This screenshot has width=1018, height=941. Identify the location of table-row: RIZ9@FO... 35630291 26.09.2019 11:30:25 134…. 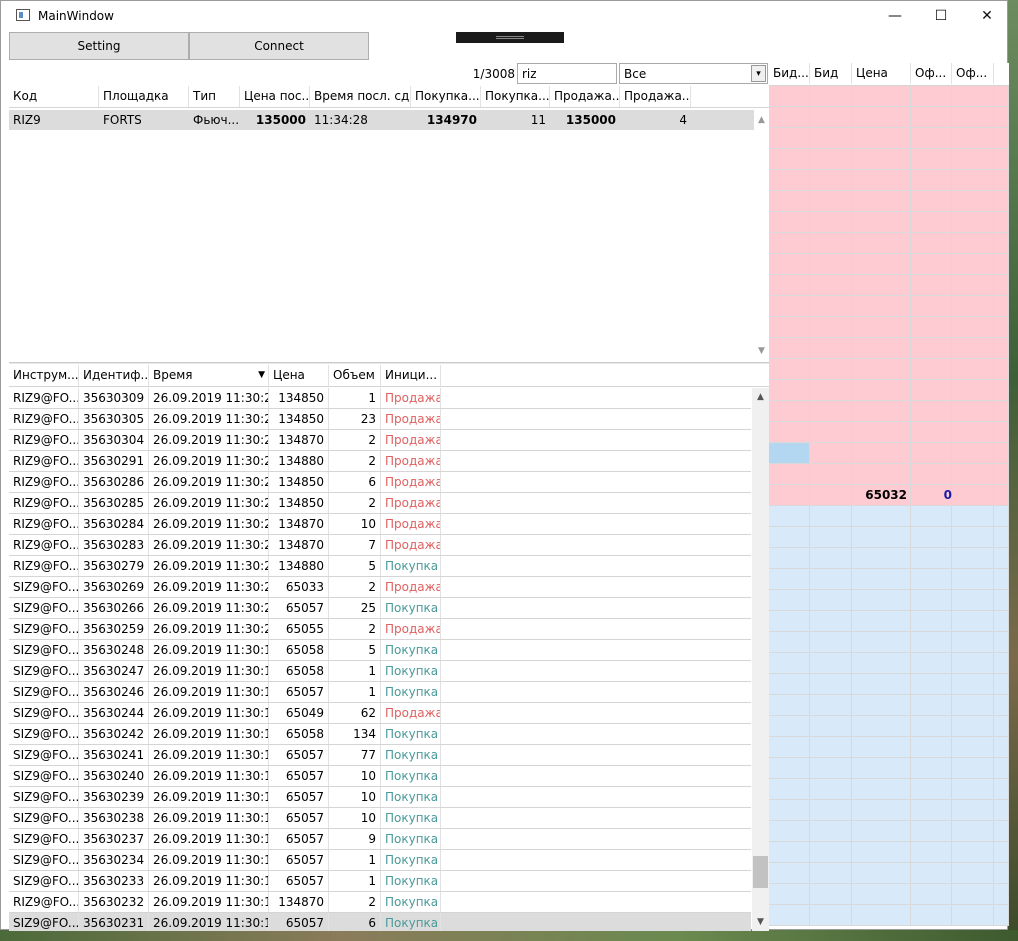
(380, 461).